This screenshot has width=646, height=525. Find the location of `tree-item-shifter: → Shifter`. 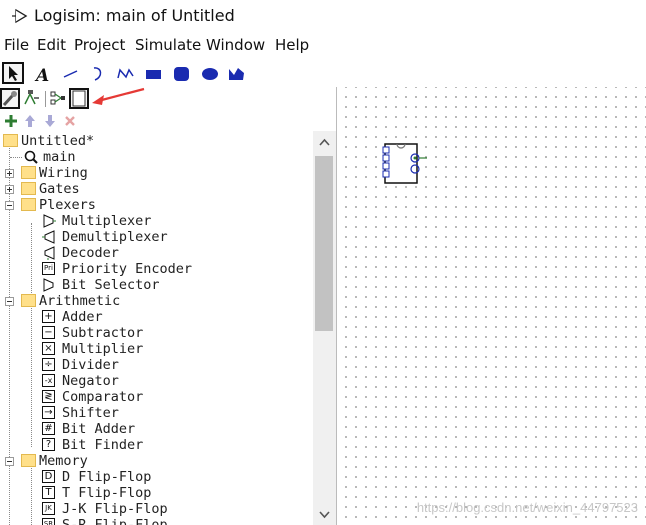

tree-item-shifter: → Shifter is located at coordinates (156, 413).